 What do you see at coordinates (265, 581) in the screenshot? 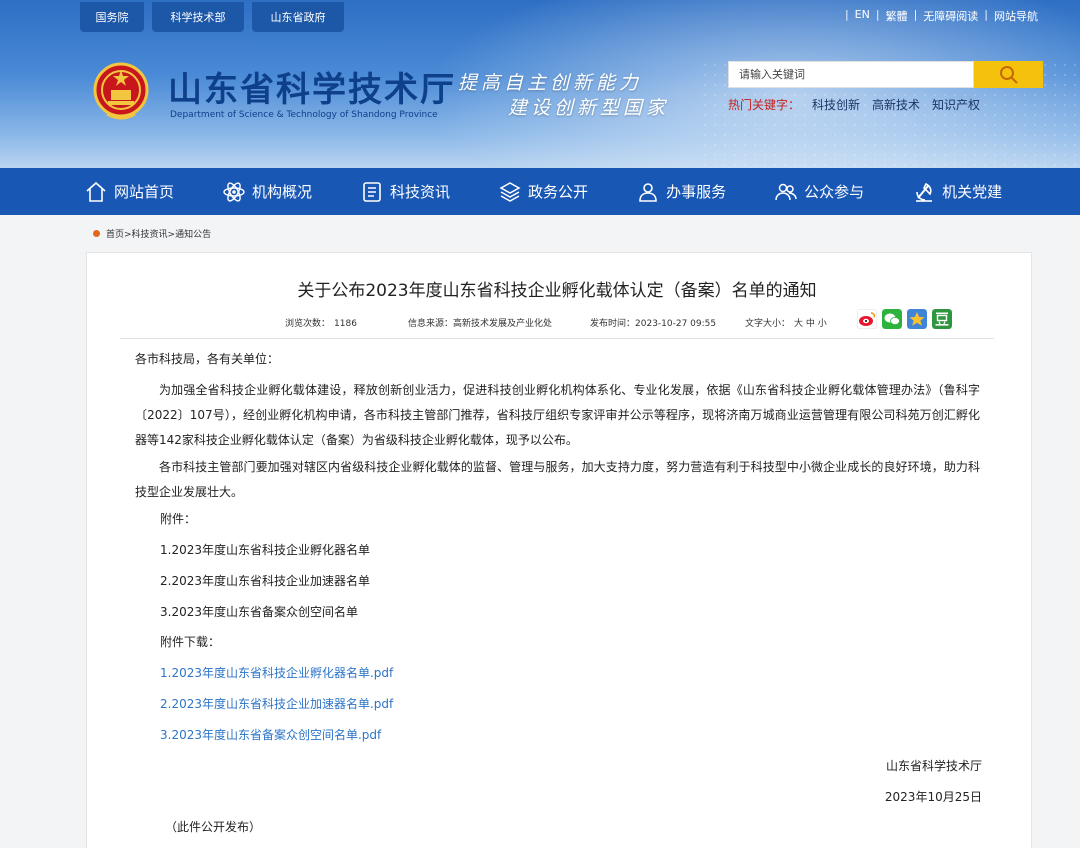
I see `attachment-item: 2.2023年度山东省科技企业加速器名单` at bounding box center [265, 581].